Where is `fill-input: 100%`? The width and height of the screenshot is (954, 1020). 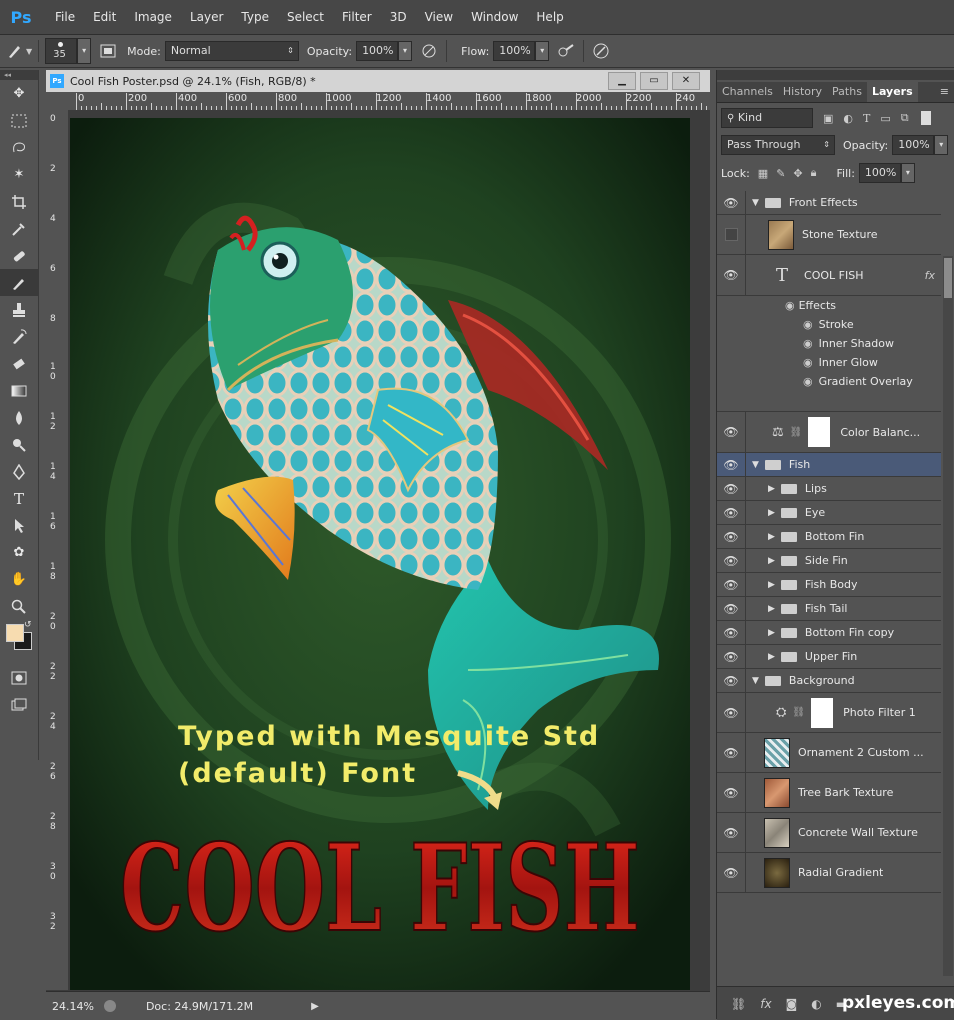
fill-input: 100% is located at coordinates (879, 173).